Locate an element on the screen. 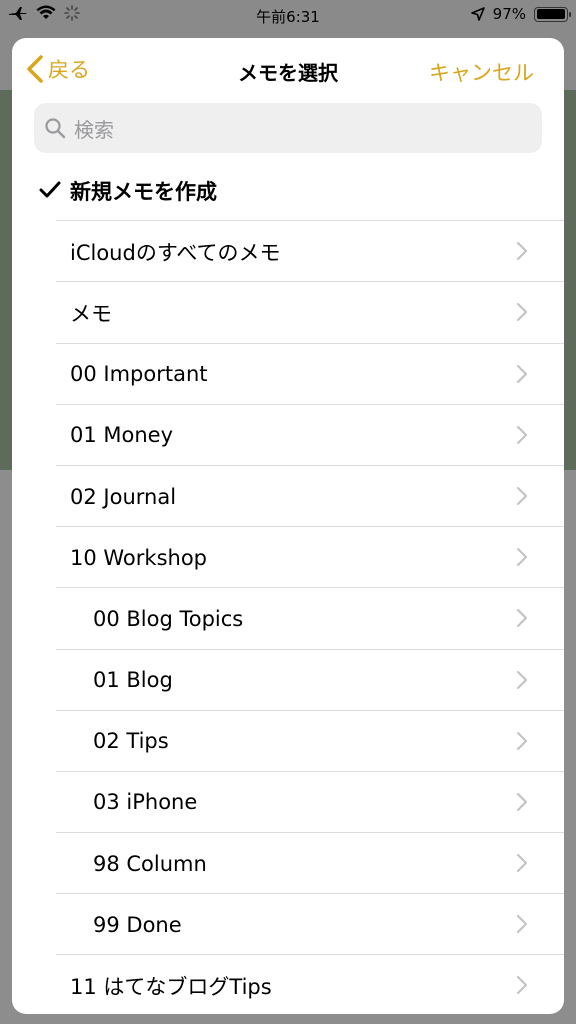 Image resolution: width=576 pixels, height=1024 pixels. row-label: 98 Column is located at coordinates (150, 863).